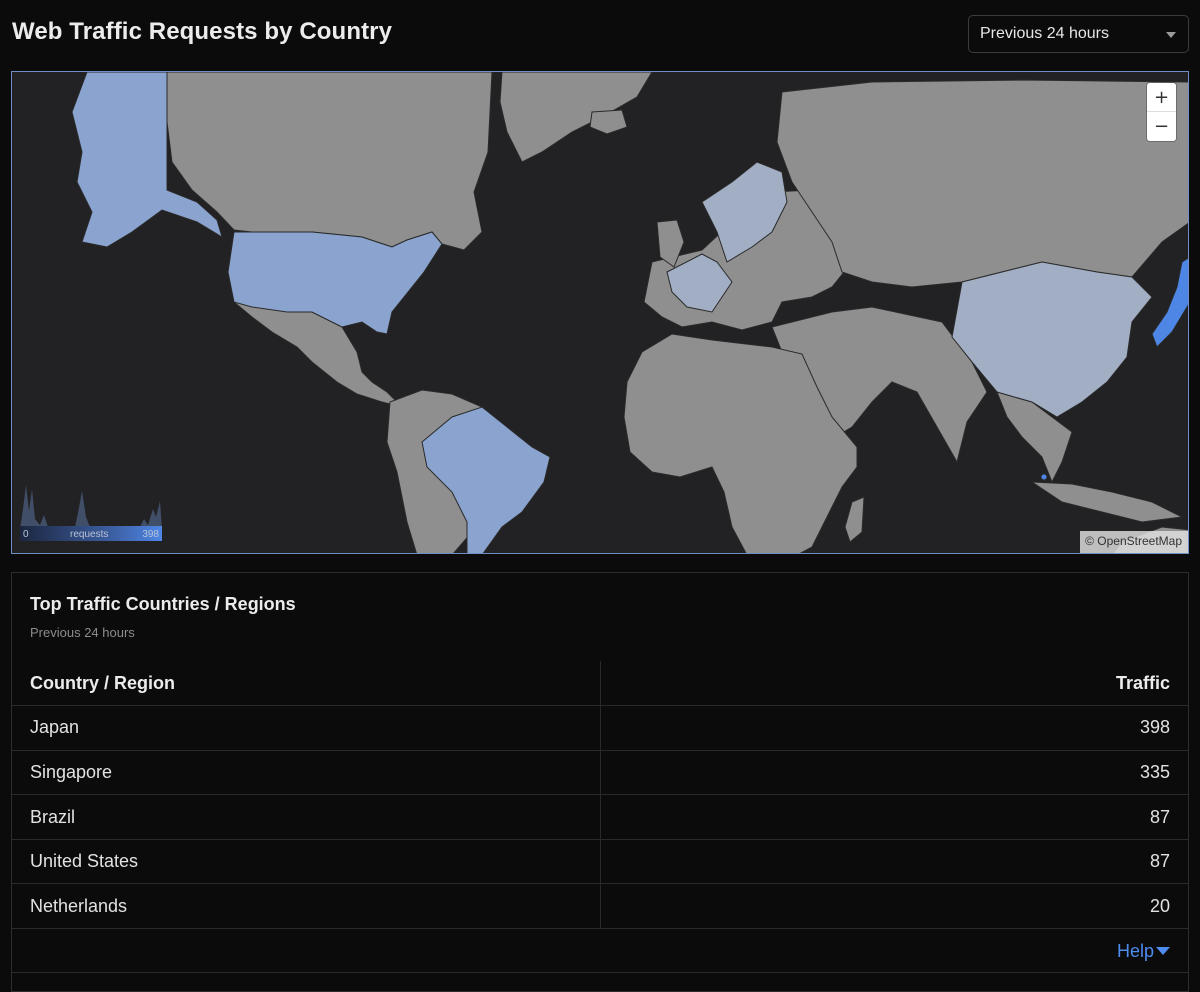 This screenshot has width=1200, height=992. I want to click on table-row: United States 87, so click(600, 862).